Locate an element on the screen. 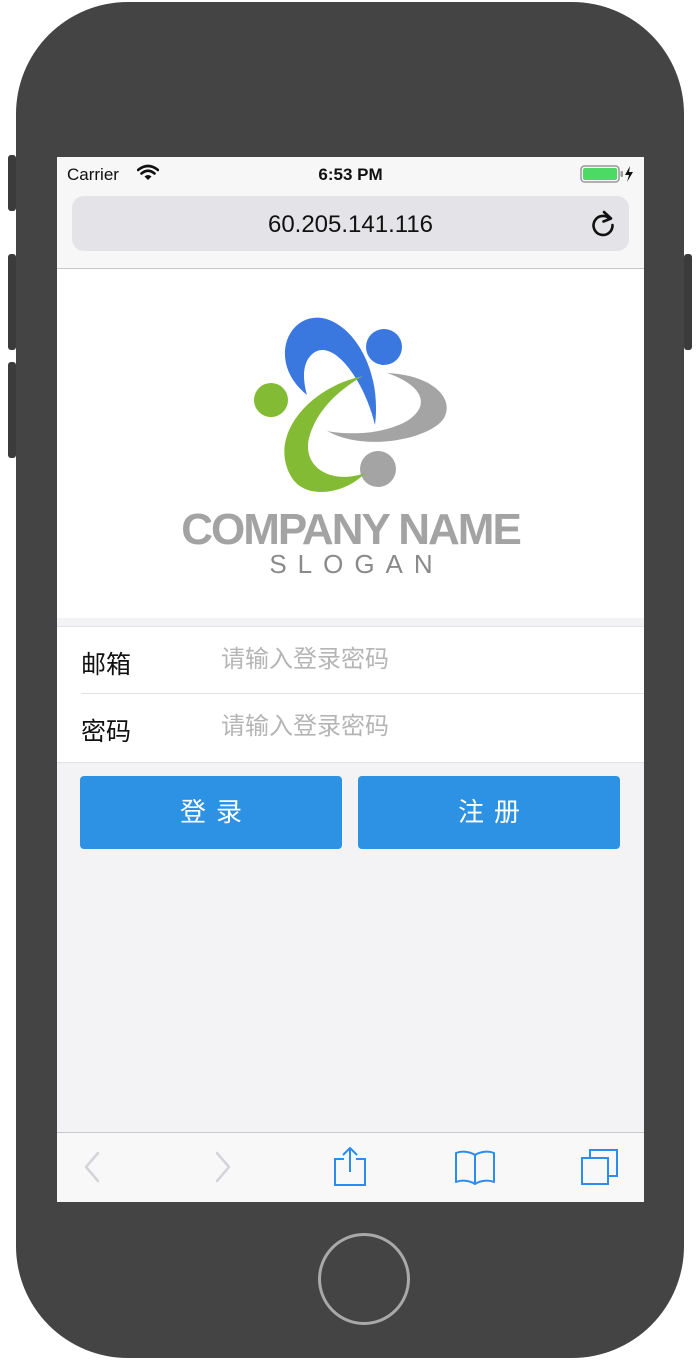 Image resolution: width=700 pixels, height=1360 pixels. power-button is located at coordinates (688, 302).